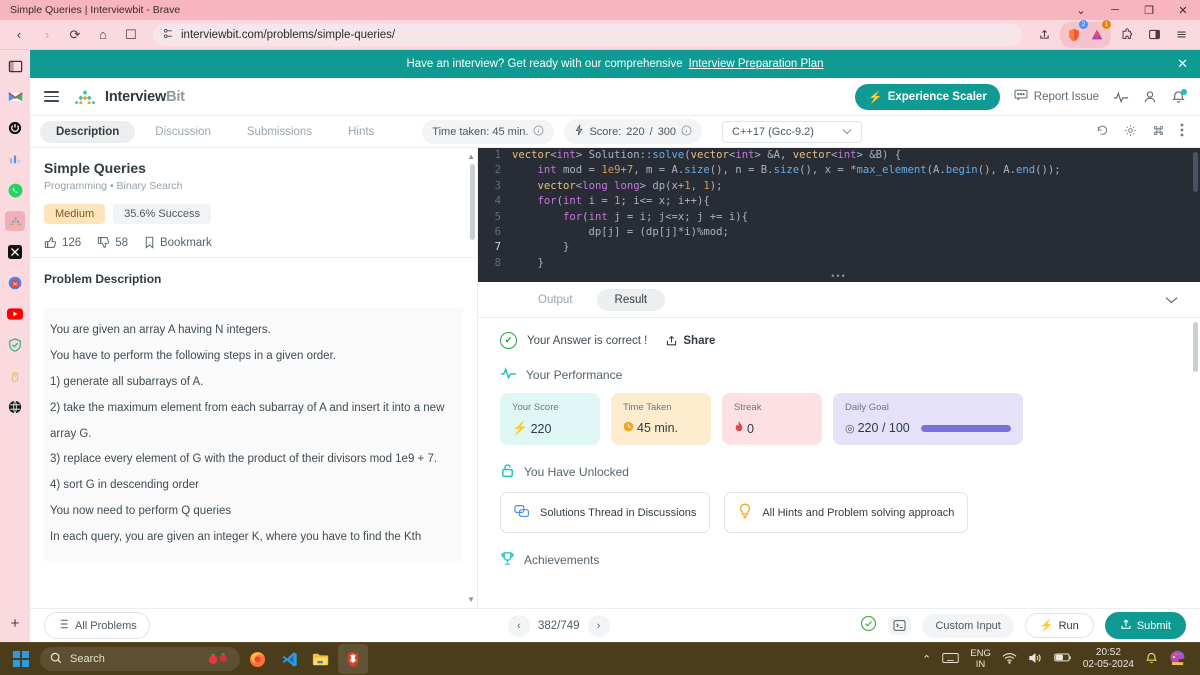  What do you see at coordinates (756, 64) in the screenshot?
I see `interview-preparation-plan-link: Interview Preparation Plan` at bounding box center [756, 64].